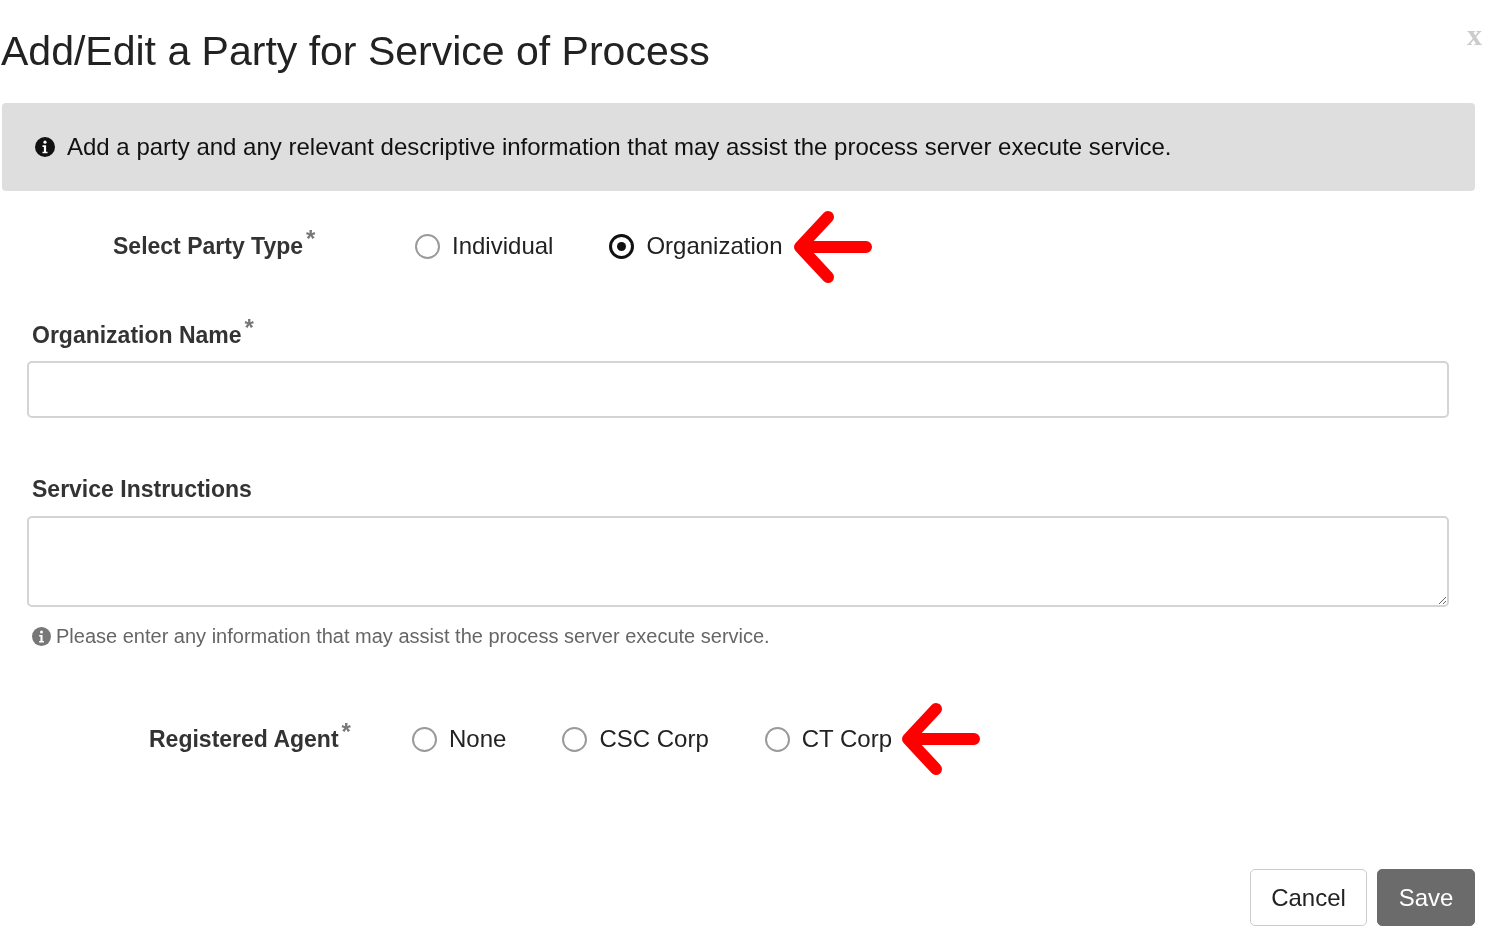 Image resolution: width=1500 pixels, height=936 pixels. I want to click on field-label: Select Party Type, so click(208, 246).